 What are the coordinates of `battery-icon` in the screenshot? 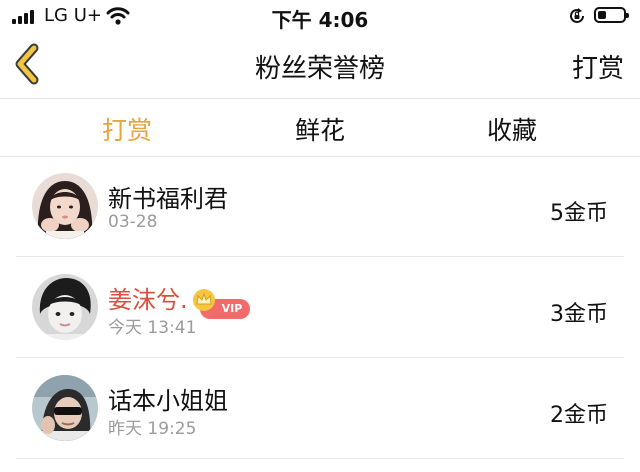 It's located at (611, 15).